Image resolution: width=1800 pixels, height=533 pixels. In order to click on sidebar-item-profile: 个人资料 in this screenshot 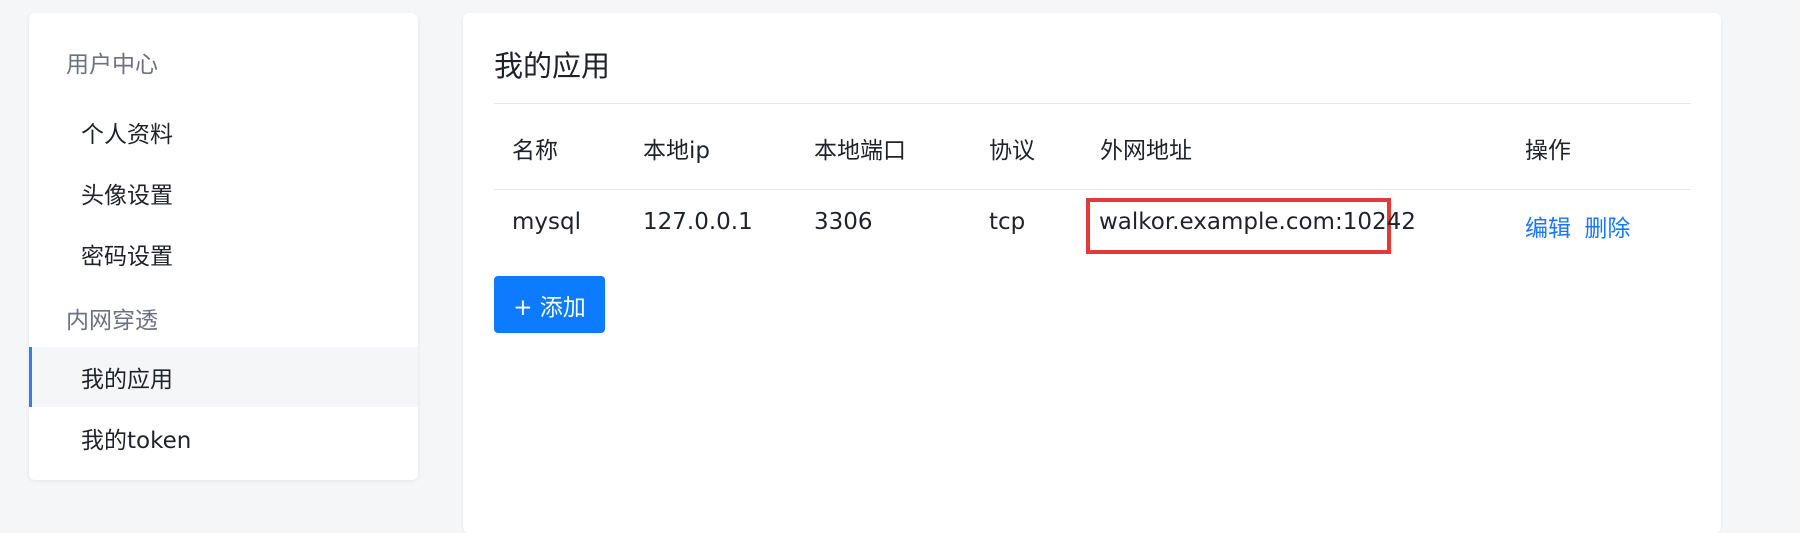, I will do `click(223, 132)`.